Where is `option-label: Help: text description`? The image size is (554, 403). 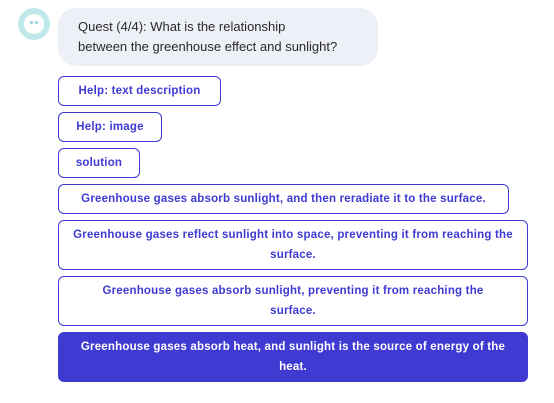 option-label: Help: text description is located at coordinates (139, 91).